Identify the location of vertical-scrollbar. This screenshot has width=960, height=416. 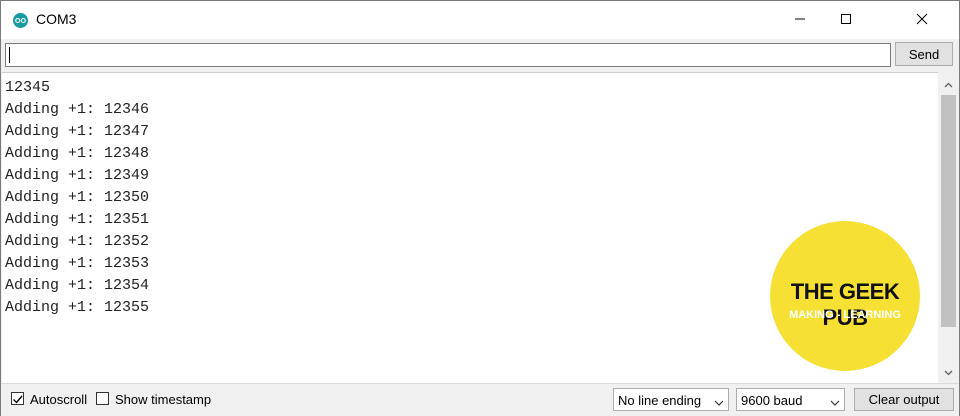
(948, 227).